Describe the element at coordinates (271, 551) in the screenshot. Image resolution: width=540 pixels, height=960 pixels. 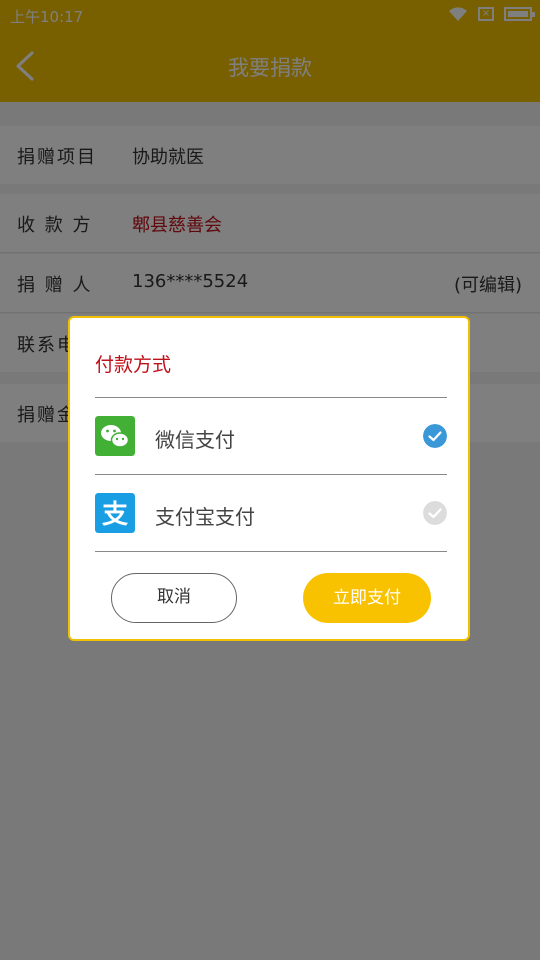
I see `divider` at that location.